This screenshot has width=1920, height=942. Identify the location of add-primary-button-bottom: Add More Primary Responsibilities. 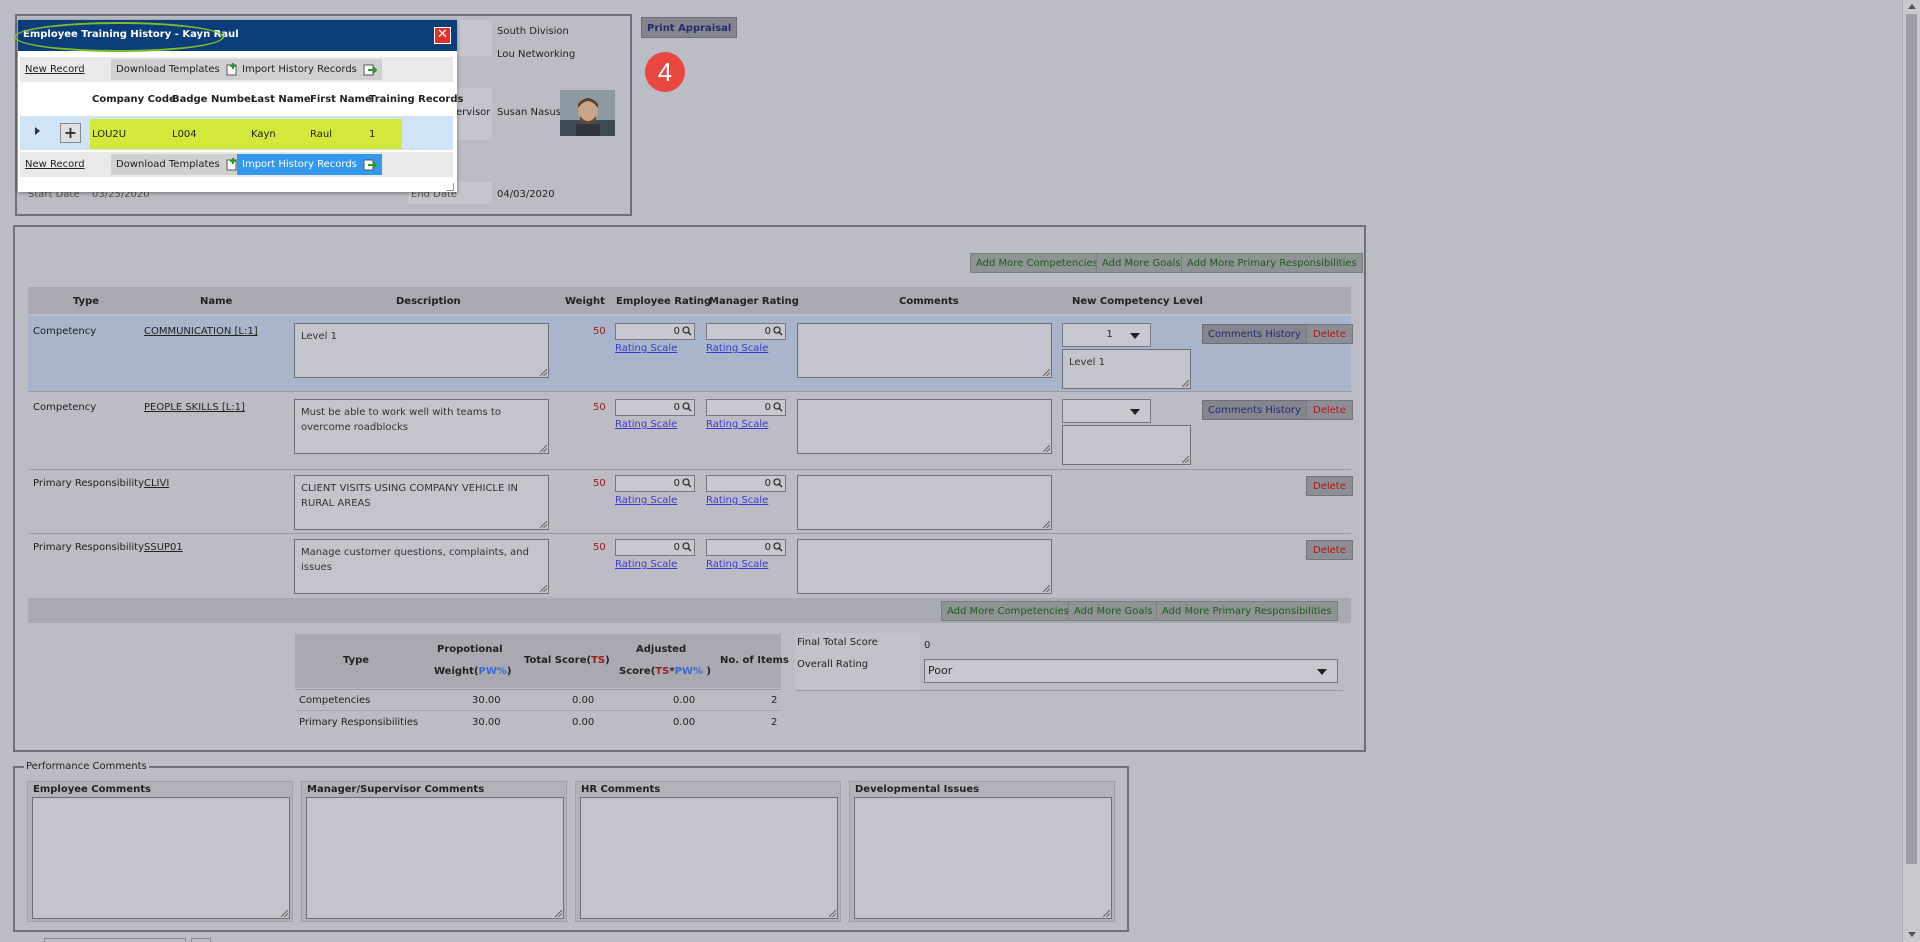
(1247, 611).